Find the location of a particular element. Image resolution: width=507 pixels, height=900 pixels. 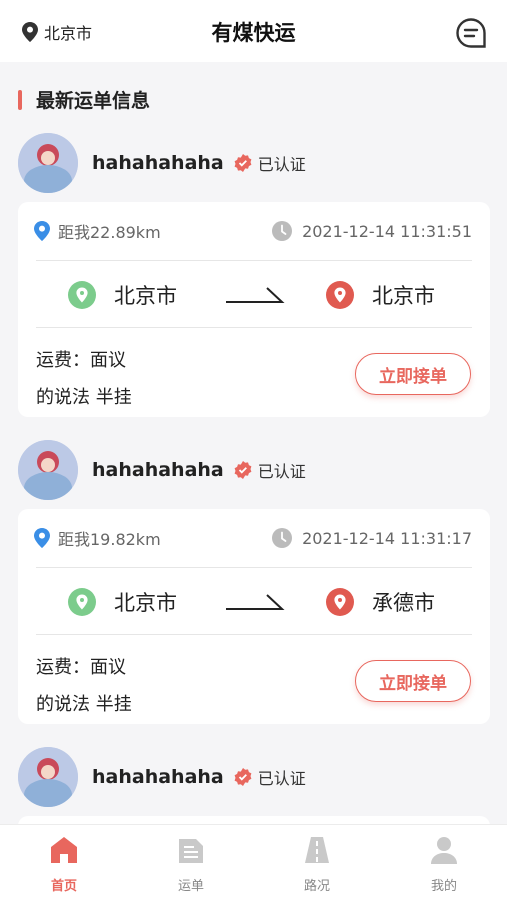

section-header: 最新运单信息 is located at coordinates (84, 99).